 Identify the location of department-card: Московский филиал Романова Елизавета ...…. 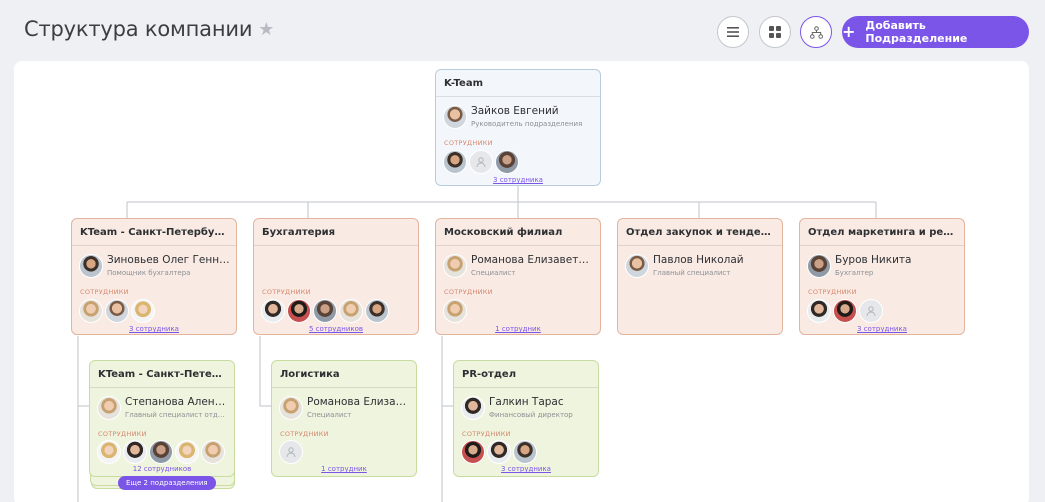
(518, 276).